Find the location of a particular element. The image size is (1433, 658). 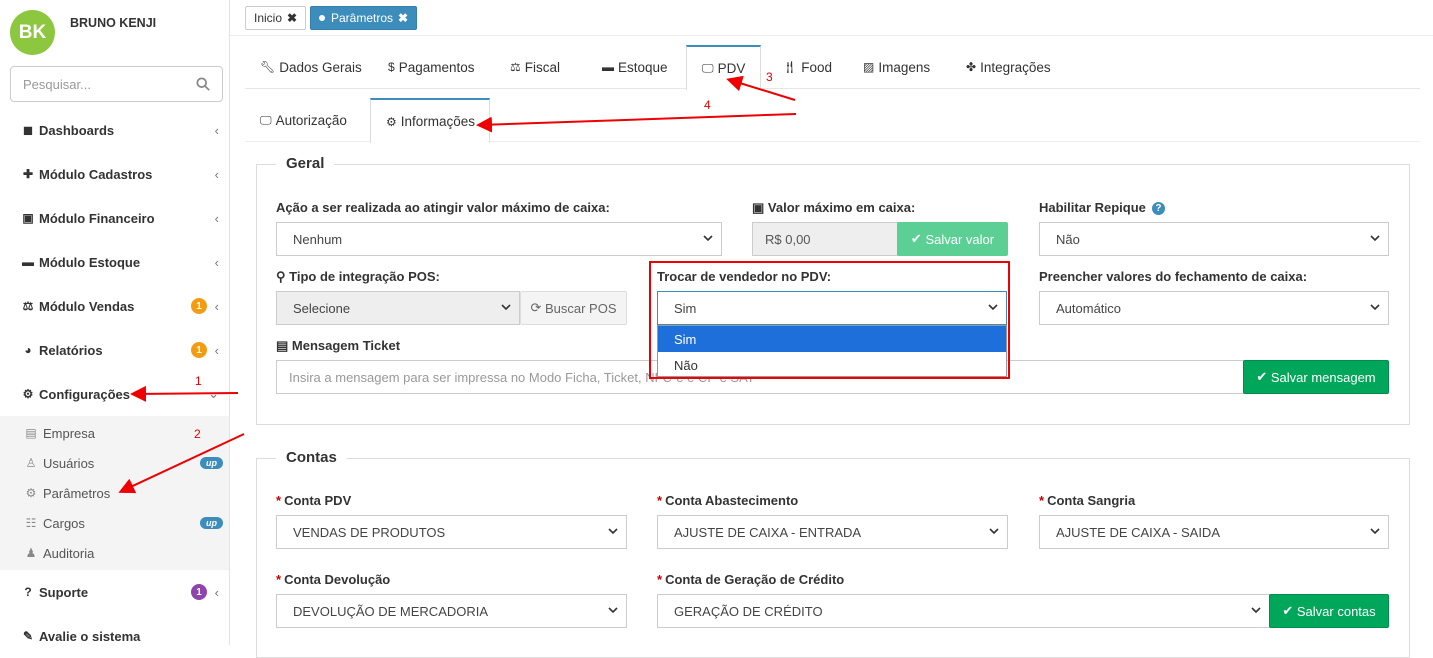

field-label: * Conta Devolução is located at coordinates (333, 579).